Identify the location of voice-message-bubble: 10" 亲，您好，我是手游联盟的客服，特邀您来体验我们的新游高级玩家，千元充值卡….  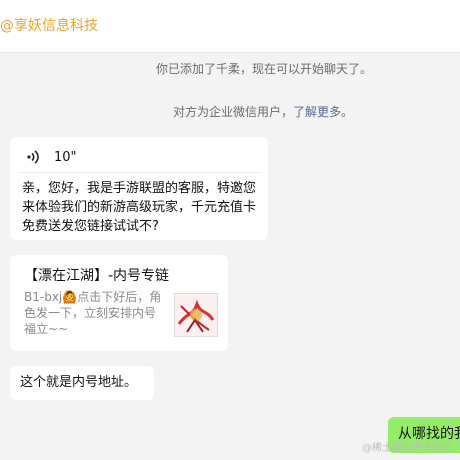
(139, 188).